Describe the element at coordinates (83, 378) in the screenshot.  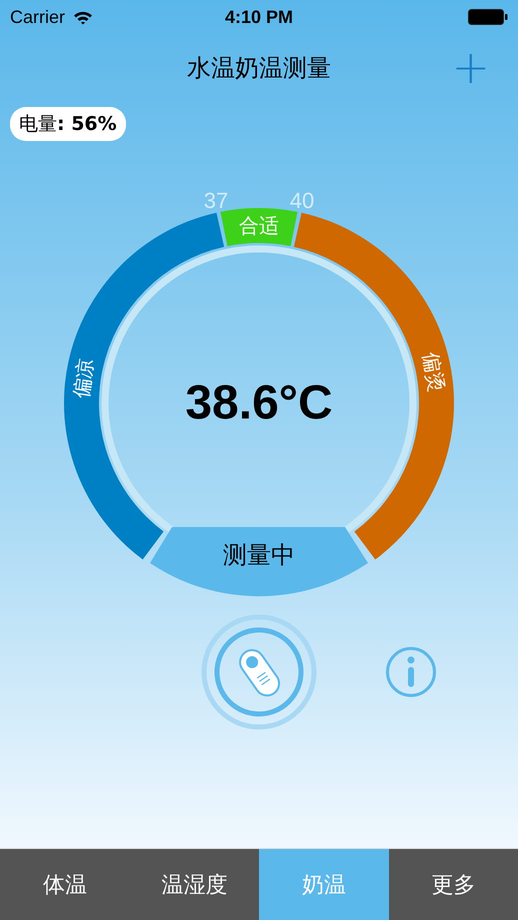
I see `segment-label: 偏凉` at that location.